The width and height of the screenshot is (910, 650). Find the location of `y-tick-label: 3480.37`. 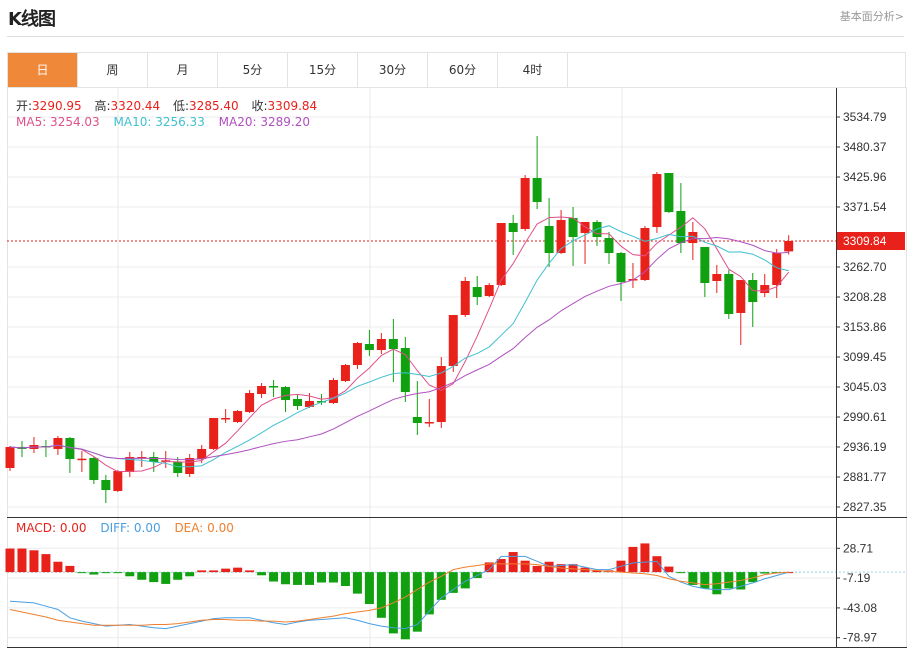

y-tick-label: 3480.37 is located at coordinates (865, 147).